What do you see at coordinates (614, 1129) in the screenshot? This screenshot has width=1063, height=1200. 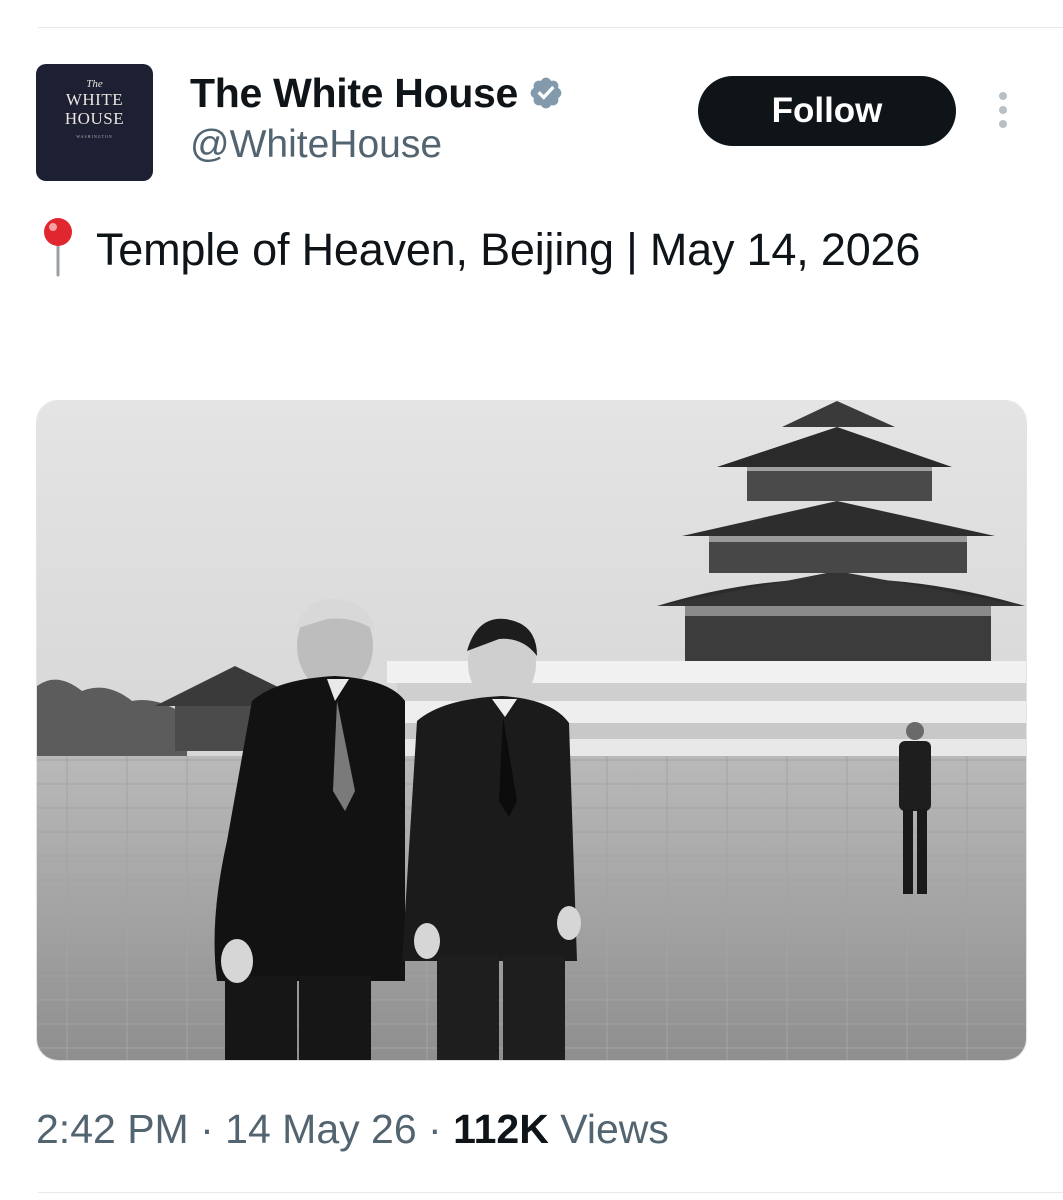 I see `views-label: Views` at bounding box center [614, 1129].